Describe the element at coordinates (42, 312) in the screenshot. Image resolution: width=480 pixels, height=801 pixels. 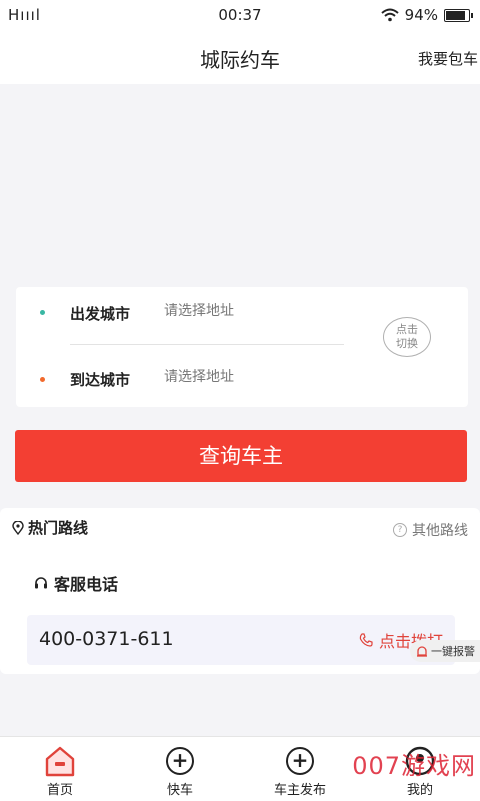
I see `start-dot-icon` at that location.